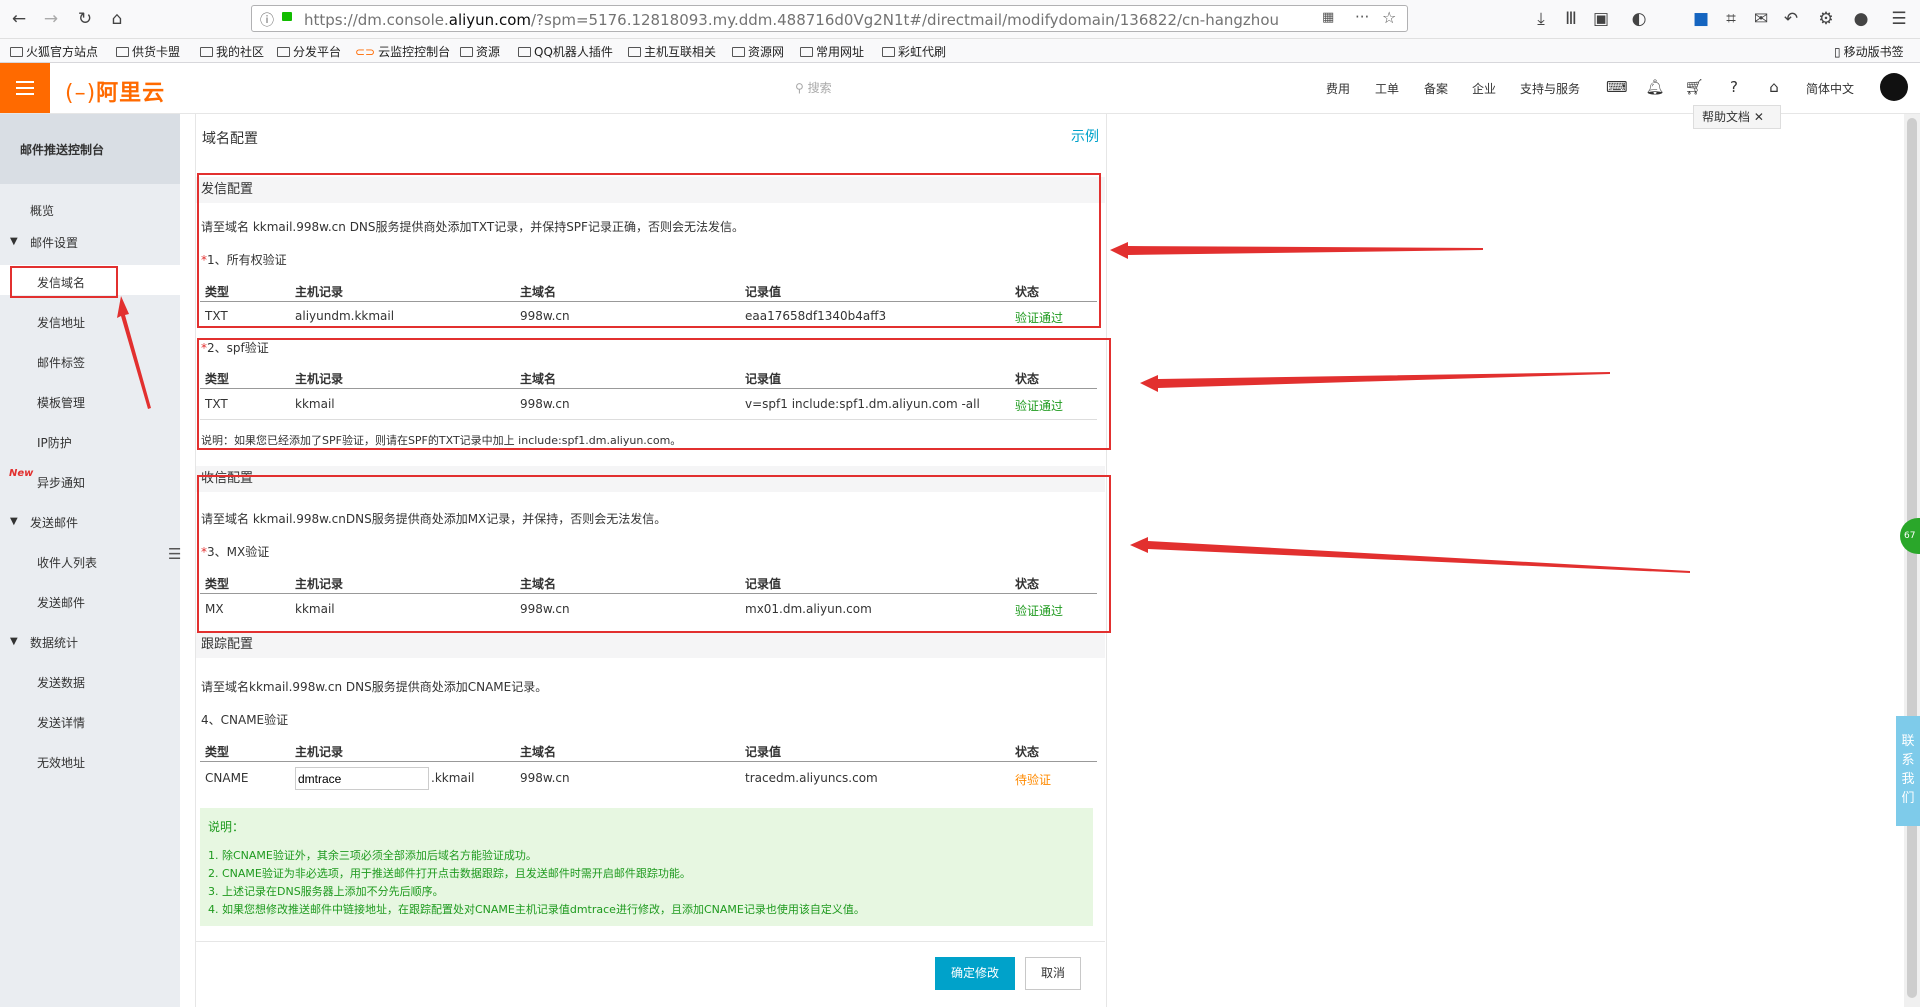 This screenshot has height=1007, width=1920. What do you see at coordinates (1908, 760) in the screenshot?
I see `contact-char: 系` at bounding box center [1908, 760].